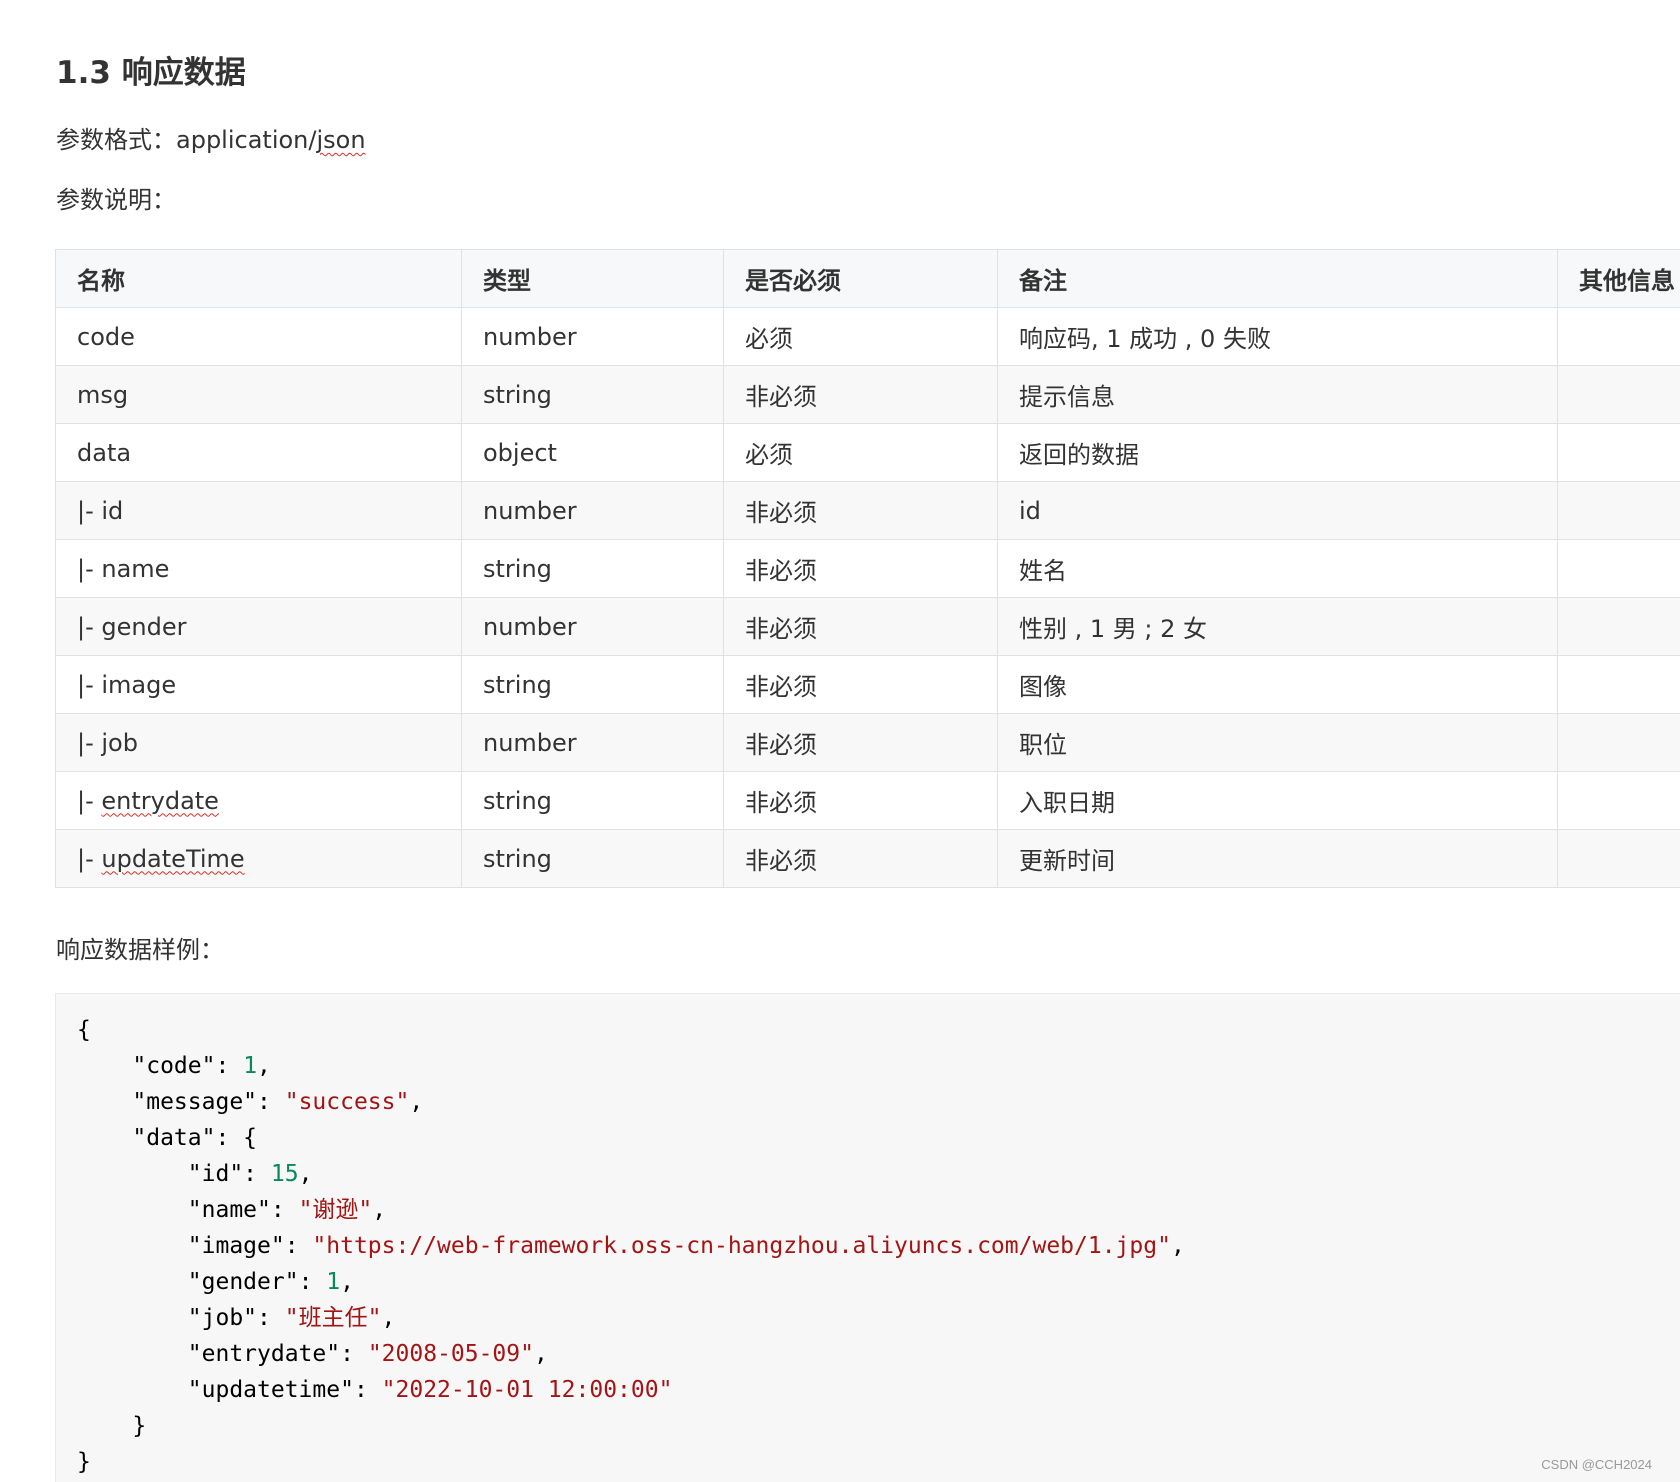  What do you see at coordinates (1277, 800) in the screenshot?
I see `cell-note: 入职日期` at bounding box center [1277, 800].